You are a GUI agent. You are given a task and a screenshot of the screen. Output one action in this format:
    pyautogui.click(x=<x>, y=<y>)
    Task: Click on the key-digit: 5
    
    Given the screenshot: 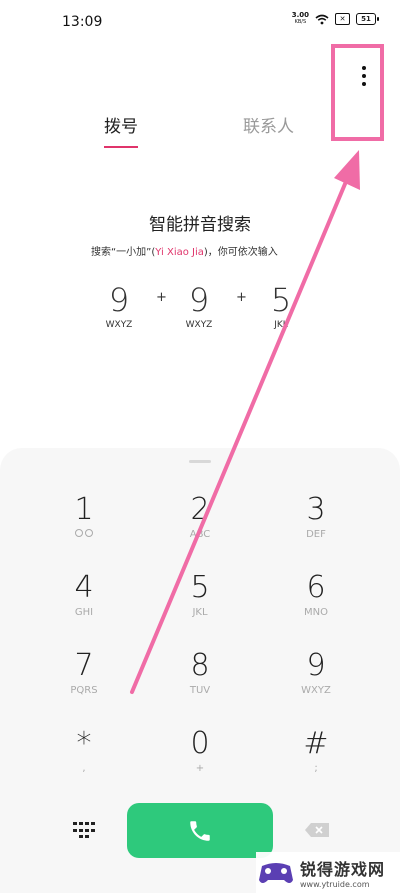 What is the action you would take?
    pyautogui.click(x=200, y=587)
    